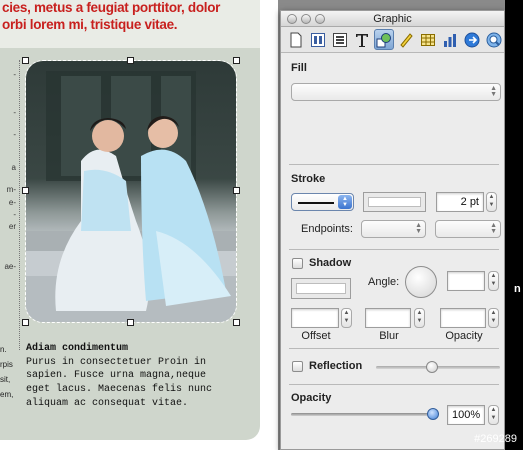 This screenshot has width=523, height=450. What do you see at coordinates (318, 39) in the screenshot?
I see `layout-icon` at bounding box center [318, 39].